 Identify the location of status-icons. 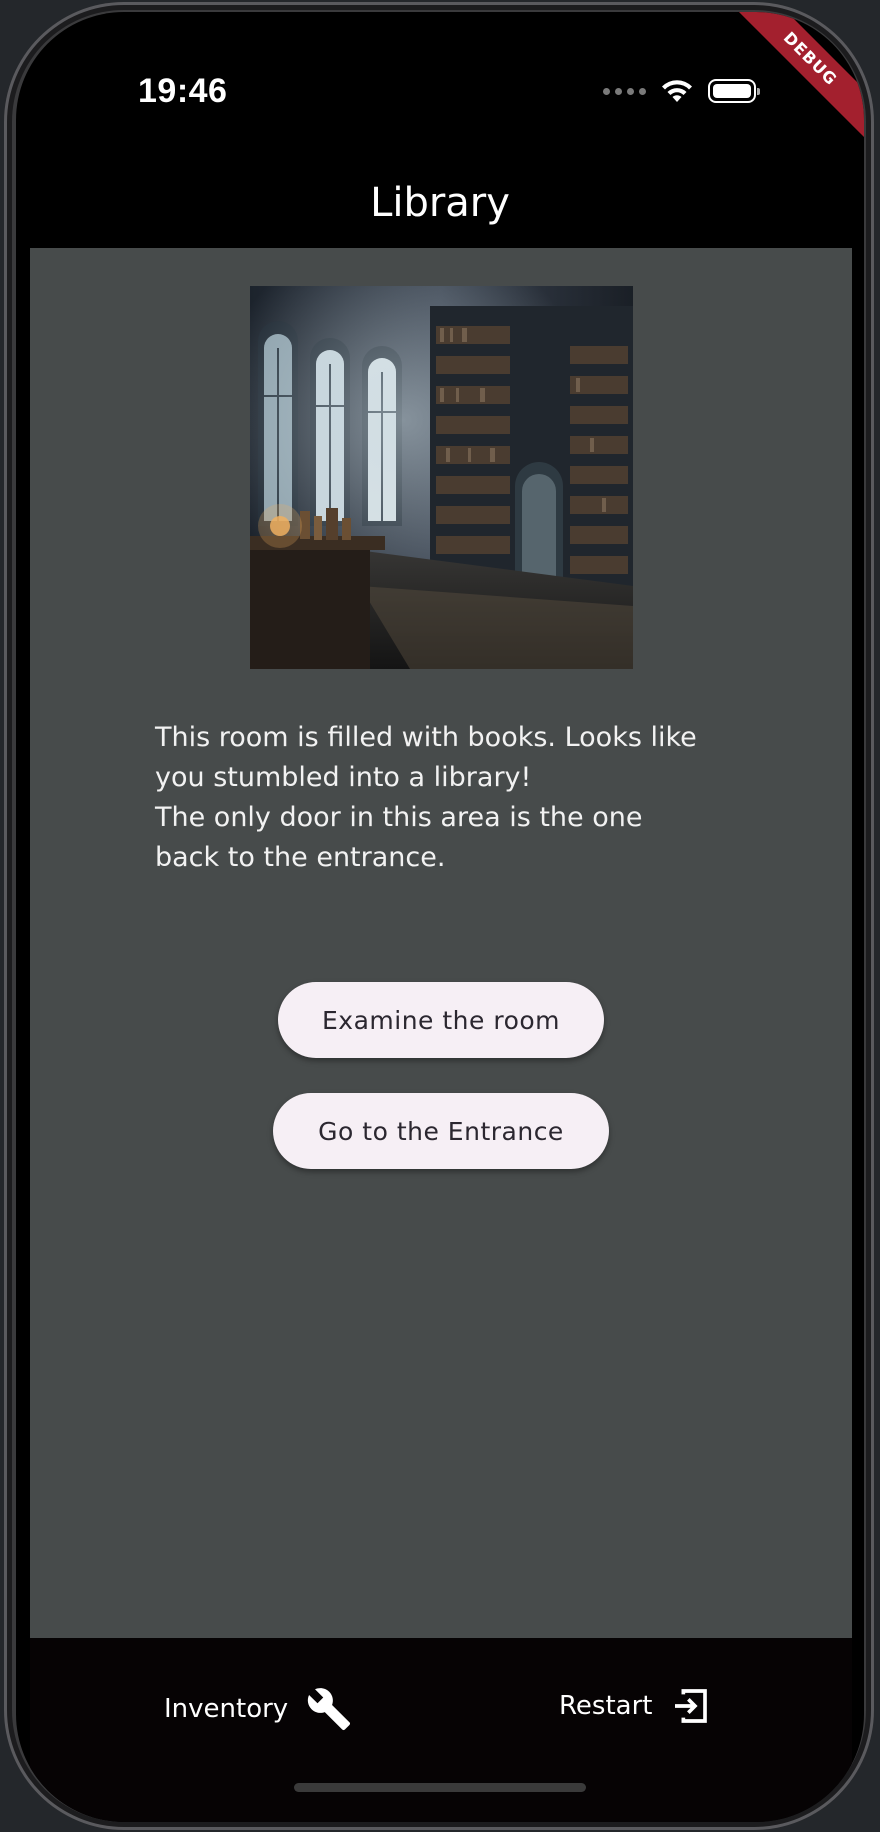
(681, 91).